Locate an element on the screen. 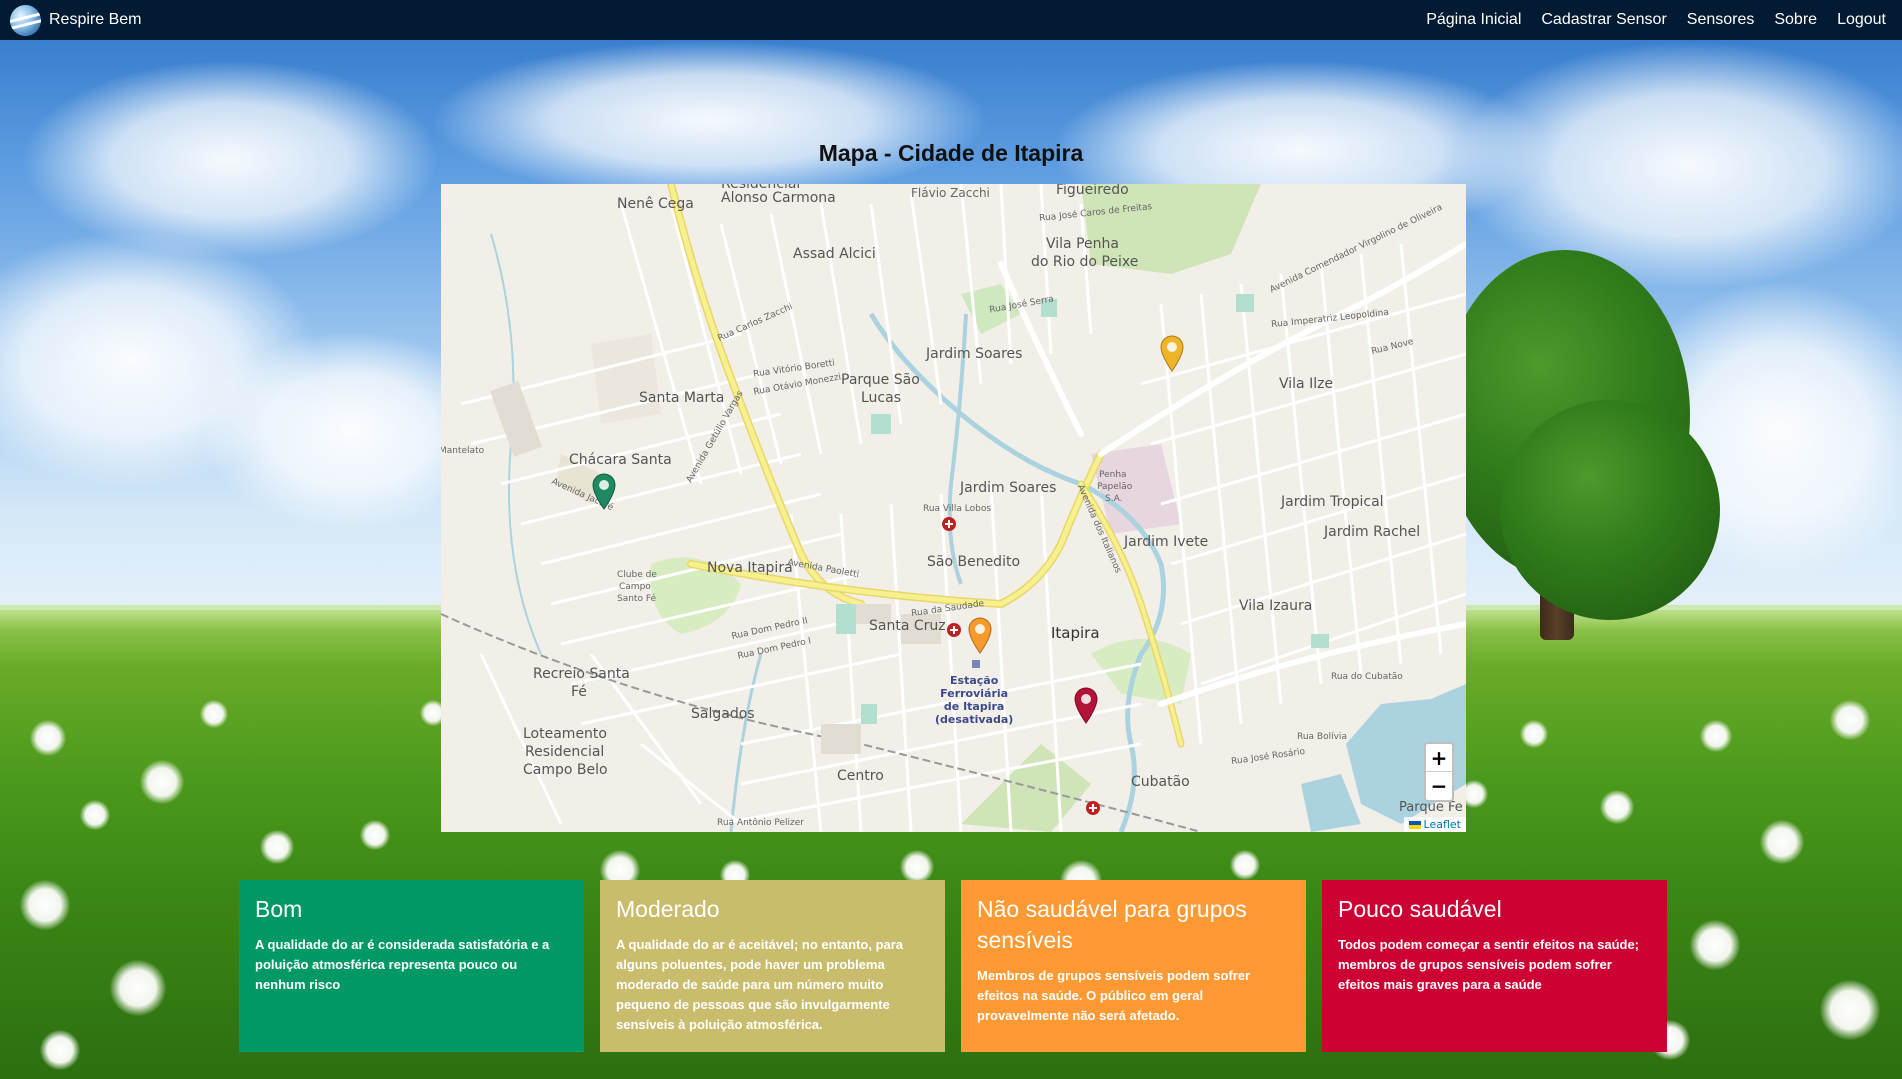 The height and width of the screenshot is (1079, 1902). page-title: Mapa - Cidade de Itapira is located at coordinates (951, 153).